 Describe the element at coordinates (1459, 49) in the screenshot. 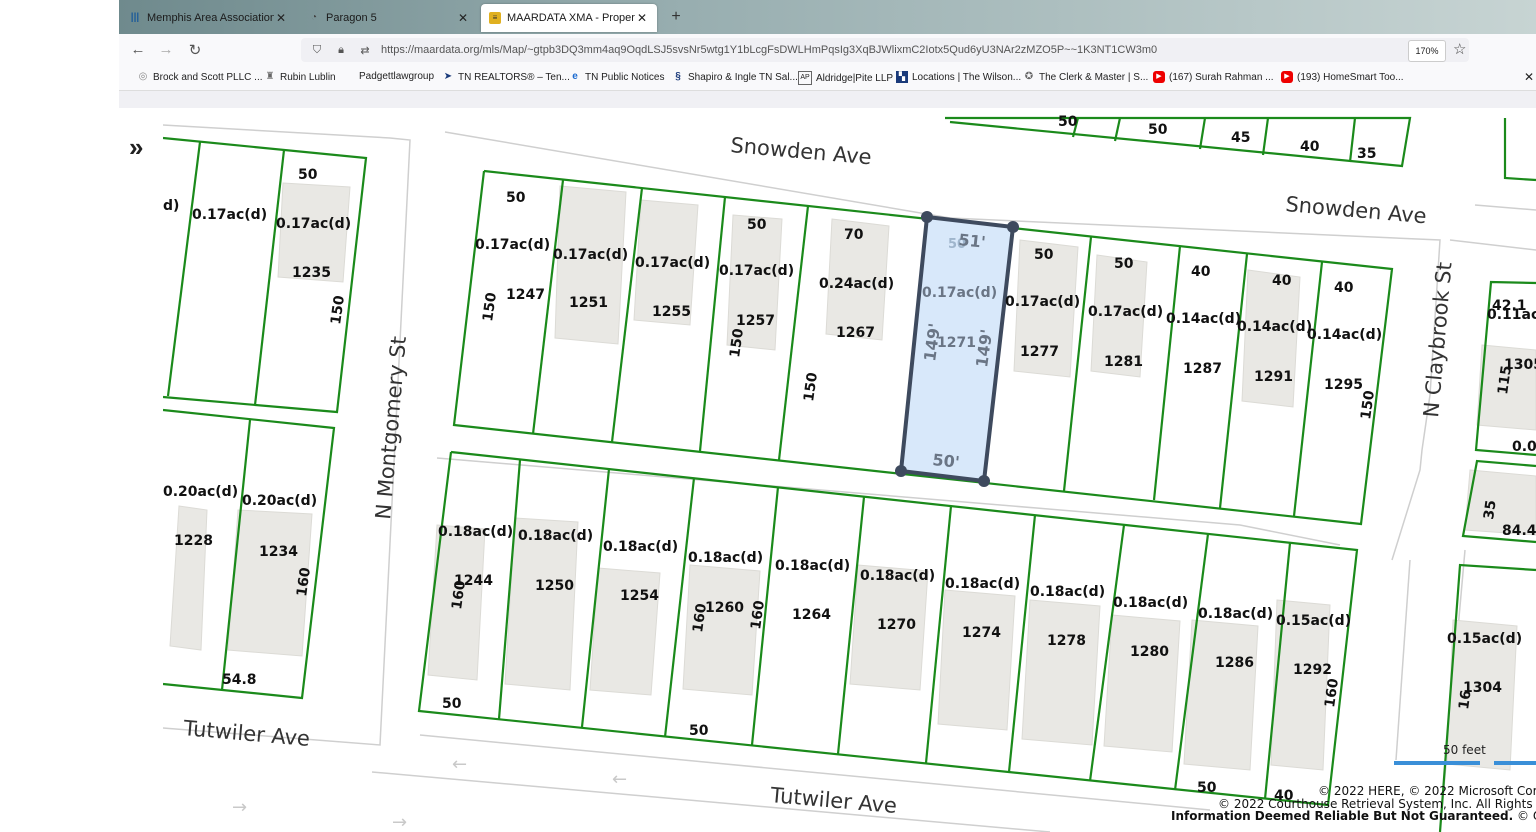

I see `bookmark-star-icon: ☆` at that location.